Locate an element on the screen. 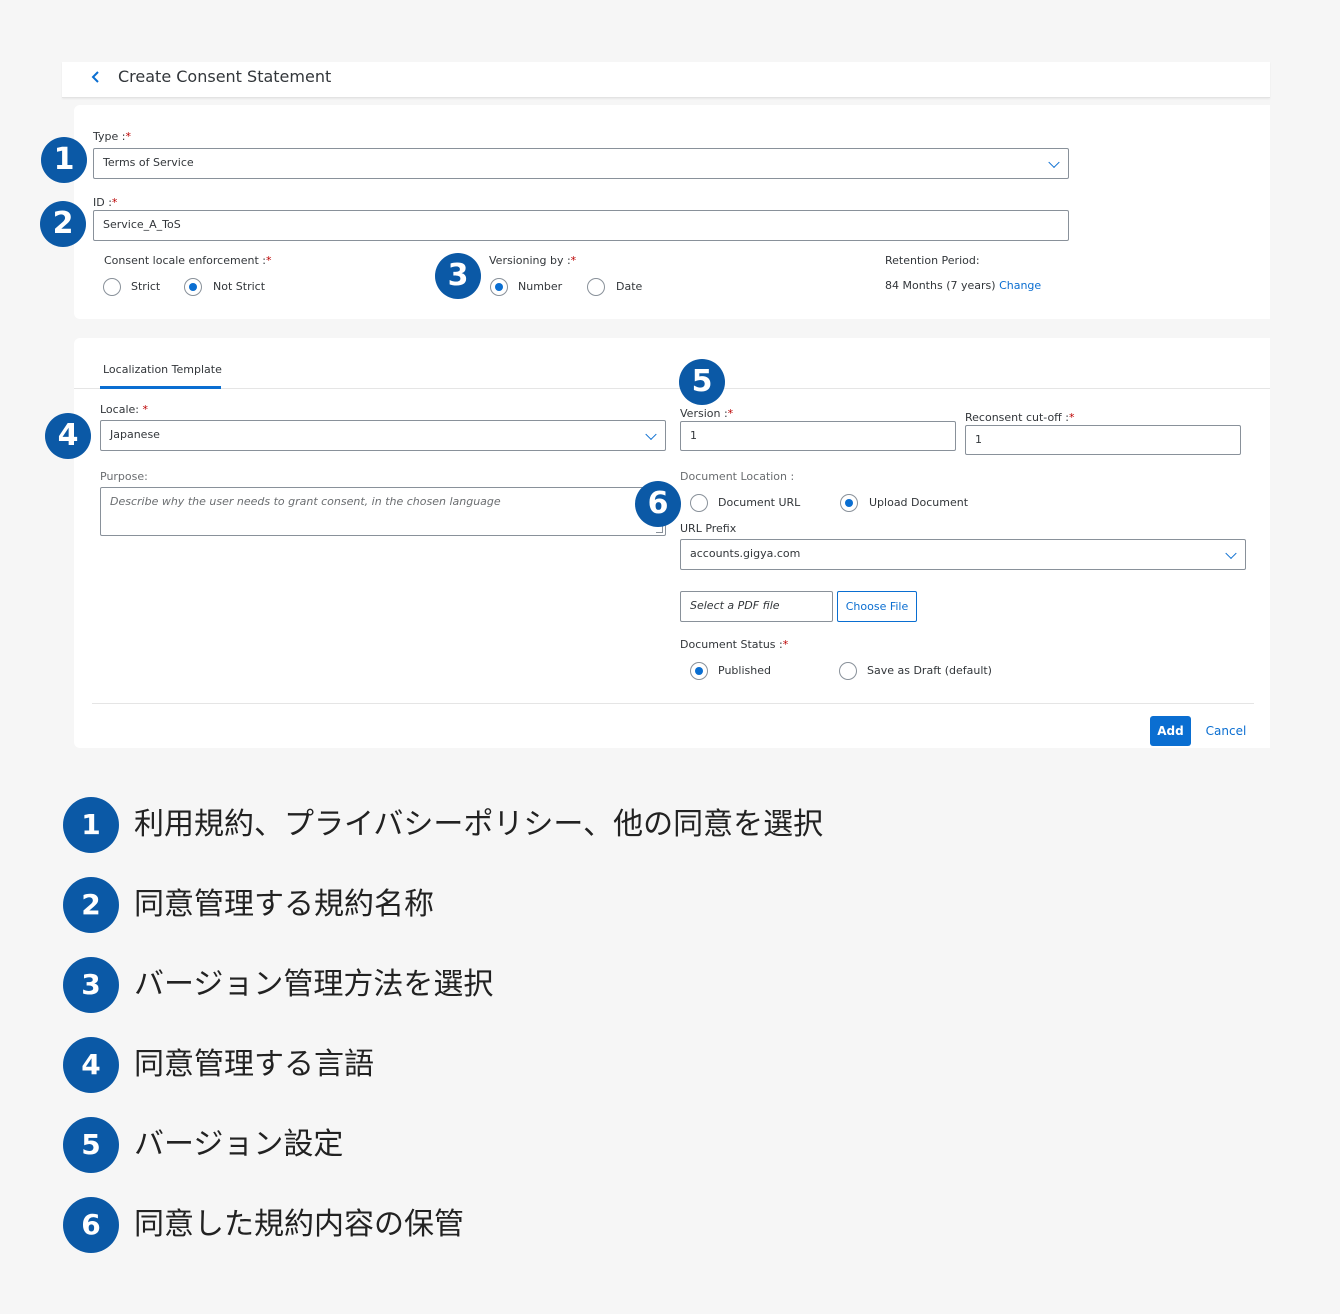 The image size is (1340, 1314). purpose-label: Purpose: is located at coordinates (124, 476).